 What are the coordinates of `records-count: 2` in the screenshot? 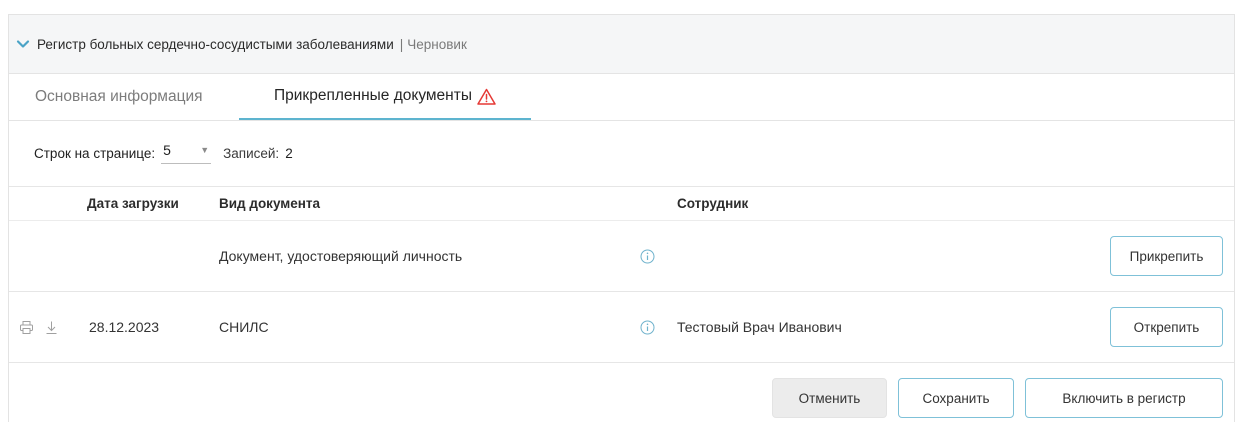 It's located at (289, 153).